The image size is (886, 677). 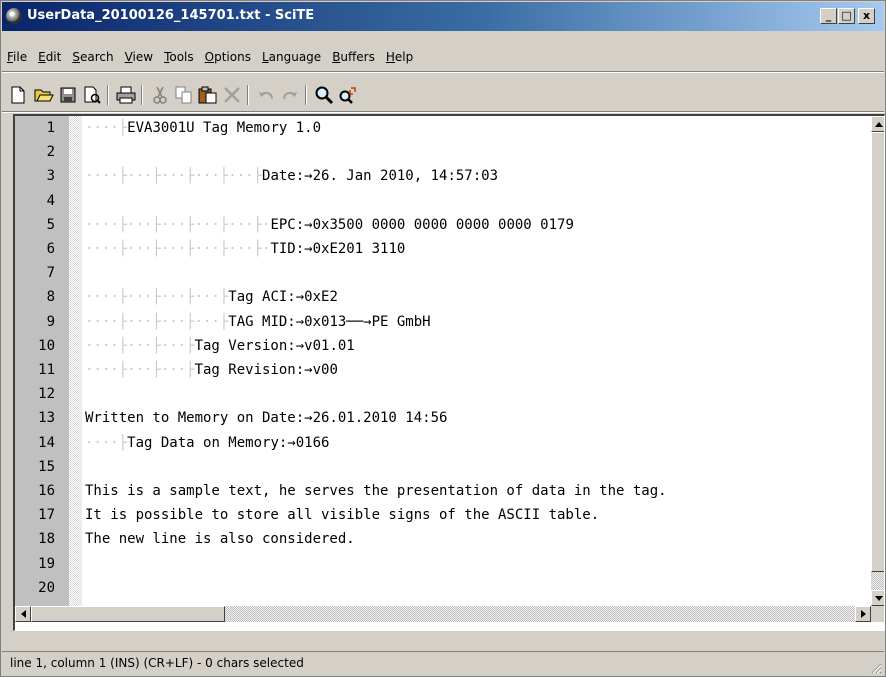 What do you see at coordinates (877, 352) in the screenshot?
I see `vertical-scroll-thumb` at bounding box center [877, 352].